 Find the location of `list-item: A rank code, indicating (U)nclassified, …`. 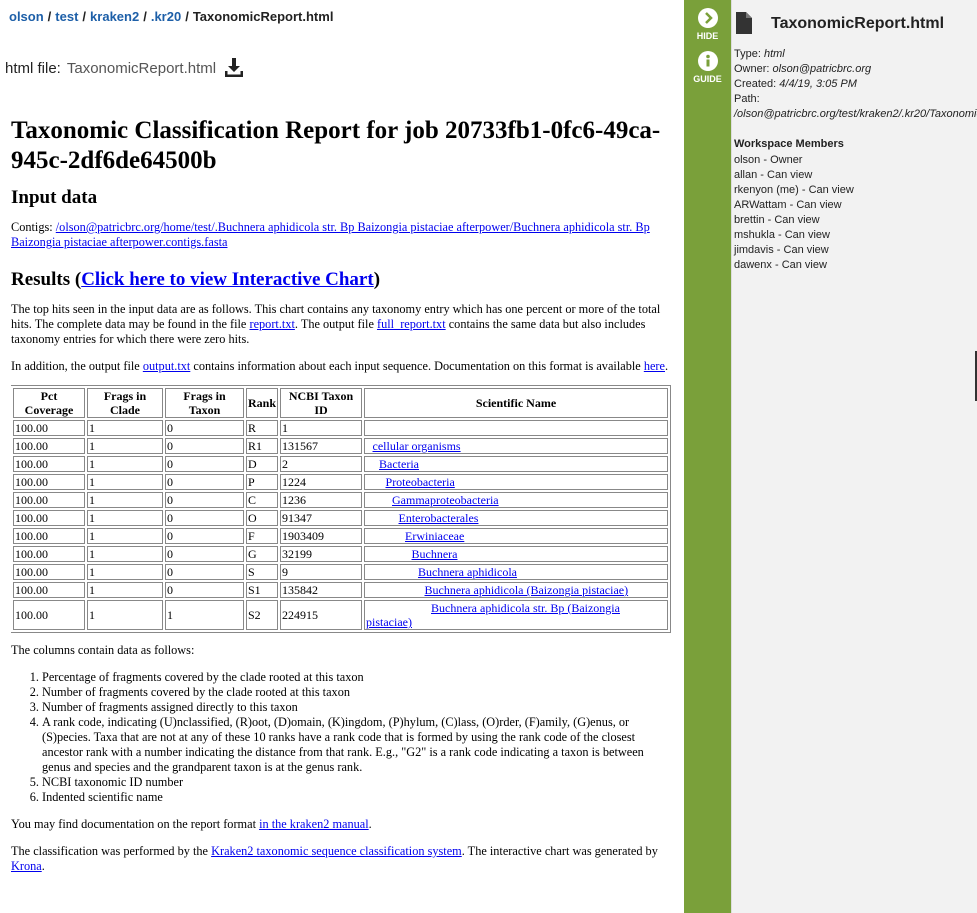

list-item: A rank code, indicating (U)nclassified, … is located at coordinates (357, 745).